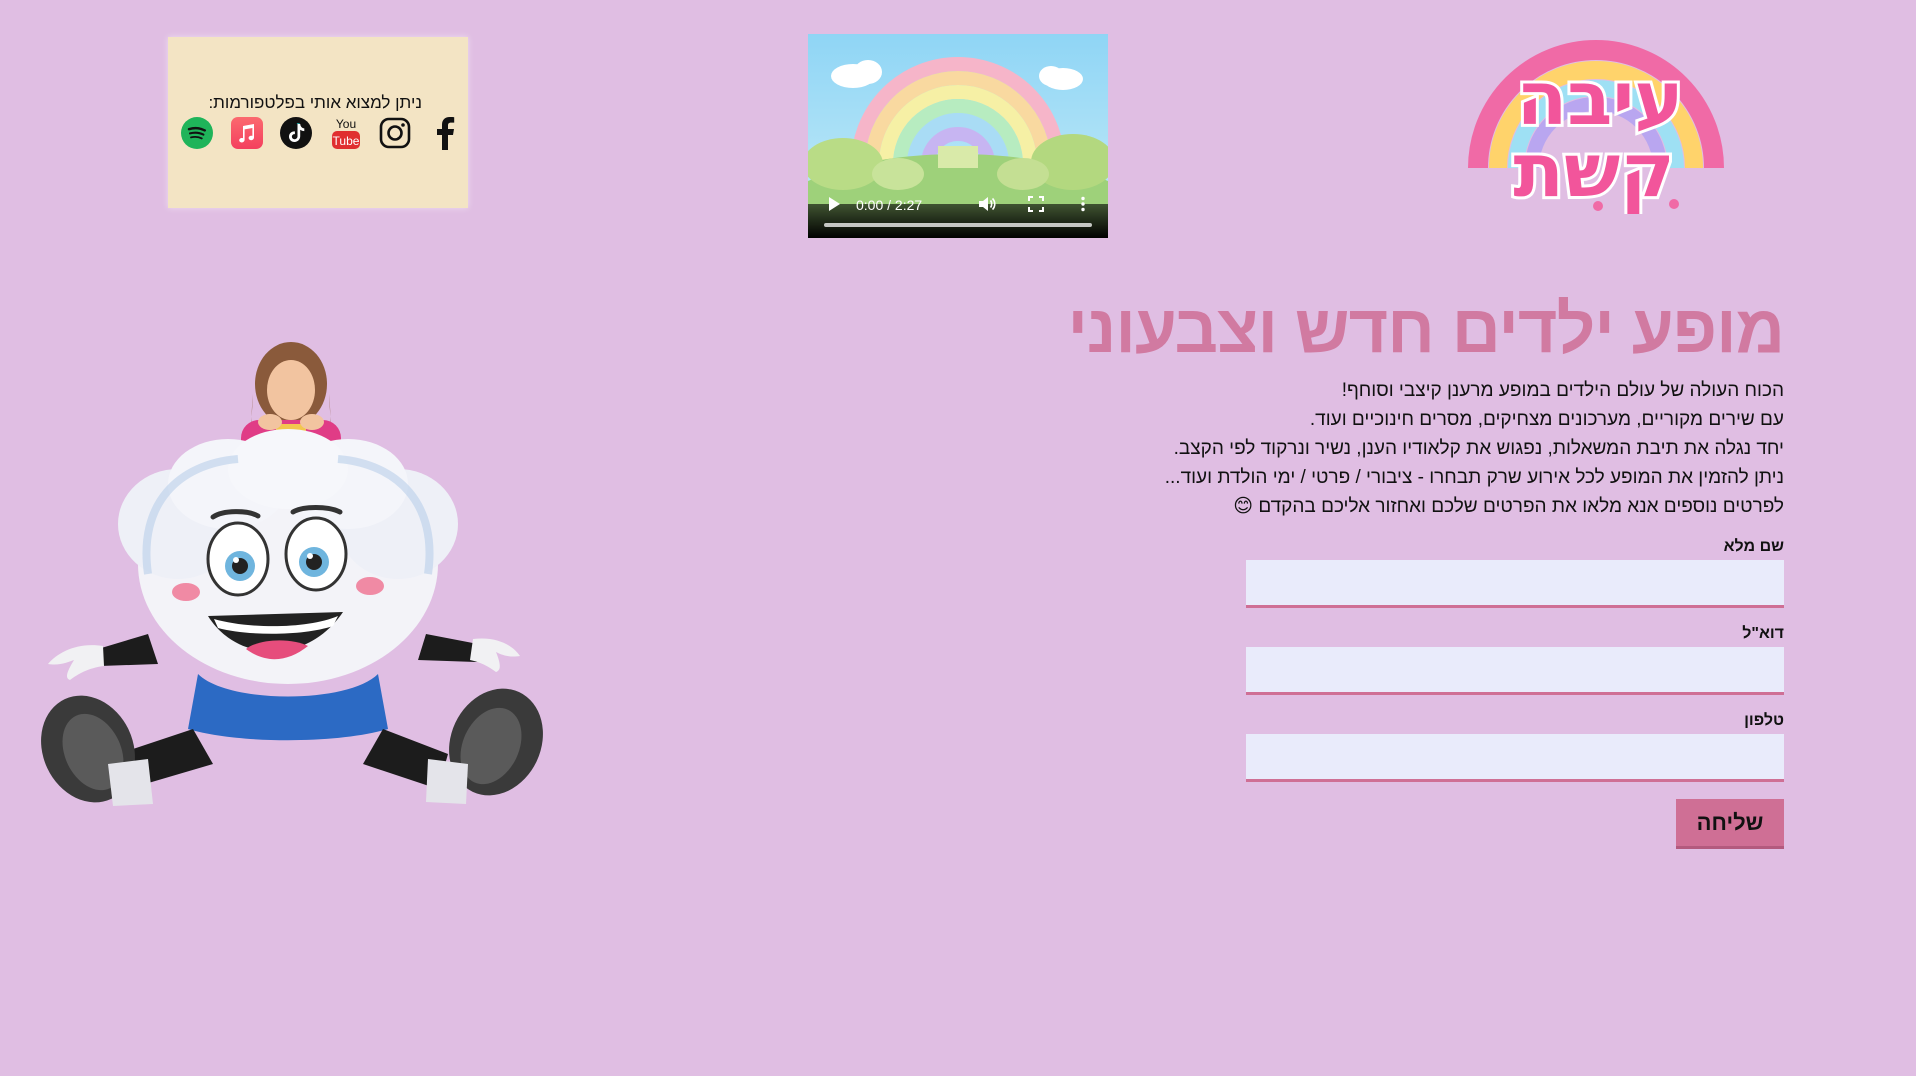 The height and width of the screenshot is (1076, 1916). I want to click on phone-label: טלפון, so click(1764, 720).